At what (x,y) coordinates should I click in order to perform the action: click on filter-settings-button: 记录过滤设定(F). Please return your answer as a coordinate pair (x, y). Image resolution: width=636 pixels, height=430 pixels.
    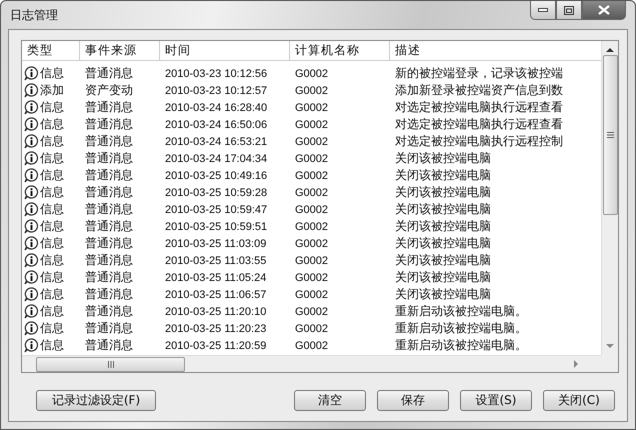
    Looking at the image, I should click on (96, 400).